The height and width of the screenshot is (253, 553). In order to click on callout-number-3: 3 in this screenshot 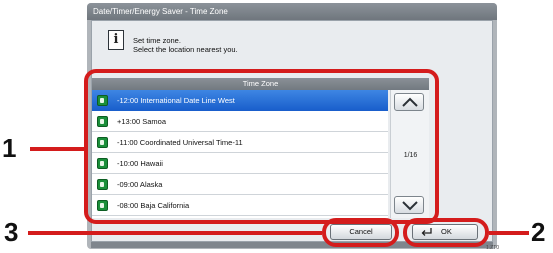, I will do `click(11, 232)`.